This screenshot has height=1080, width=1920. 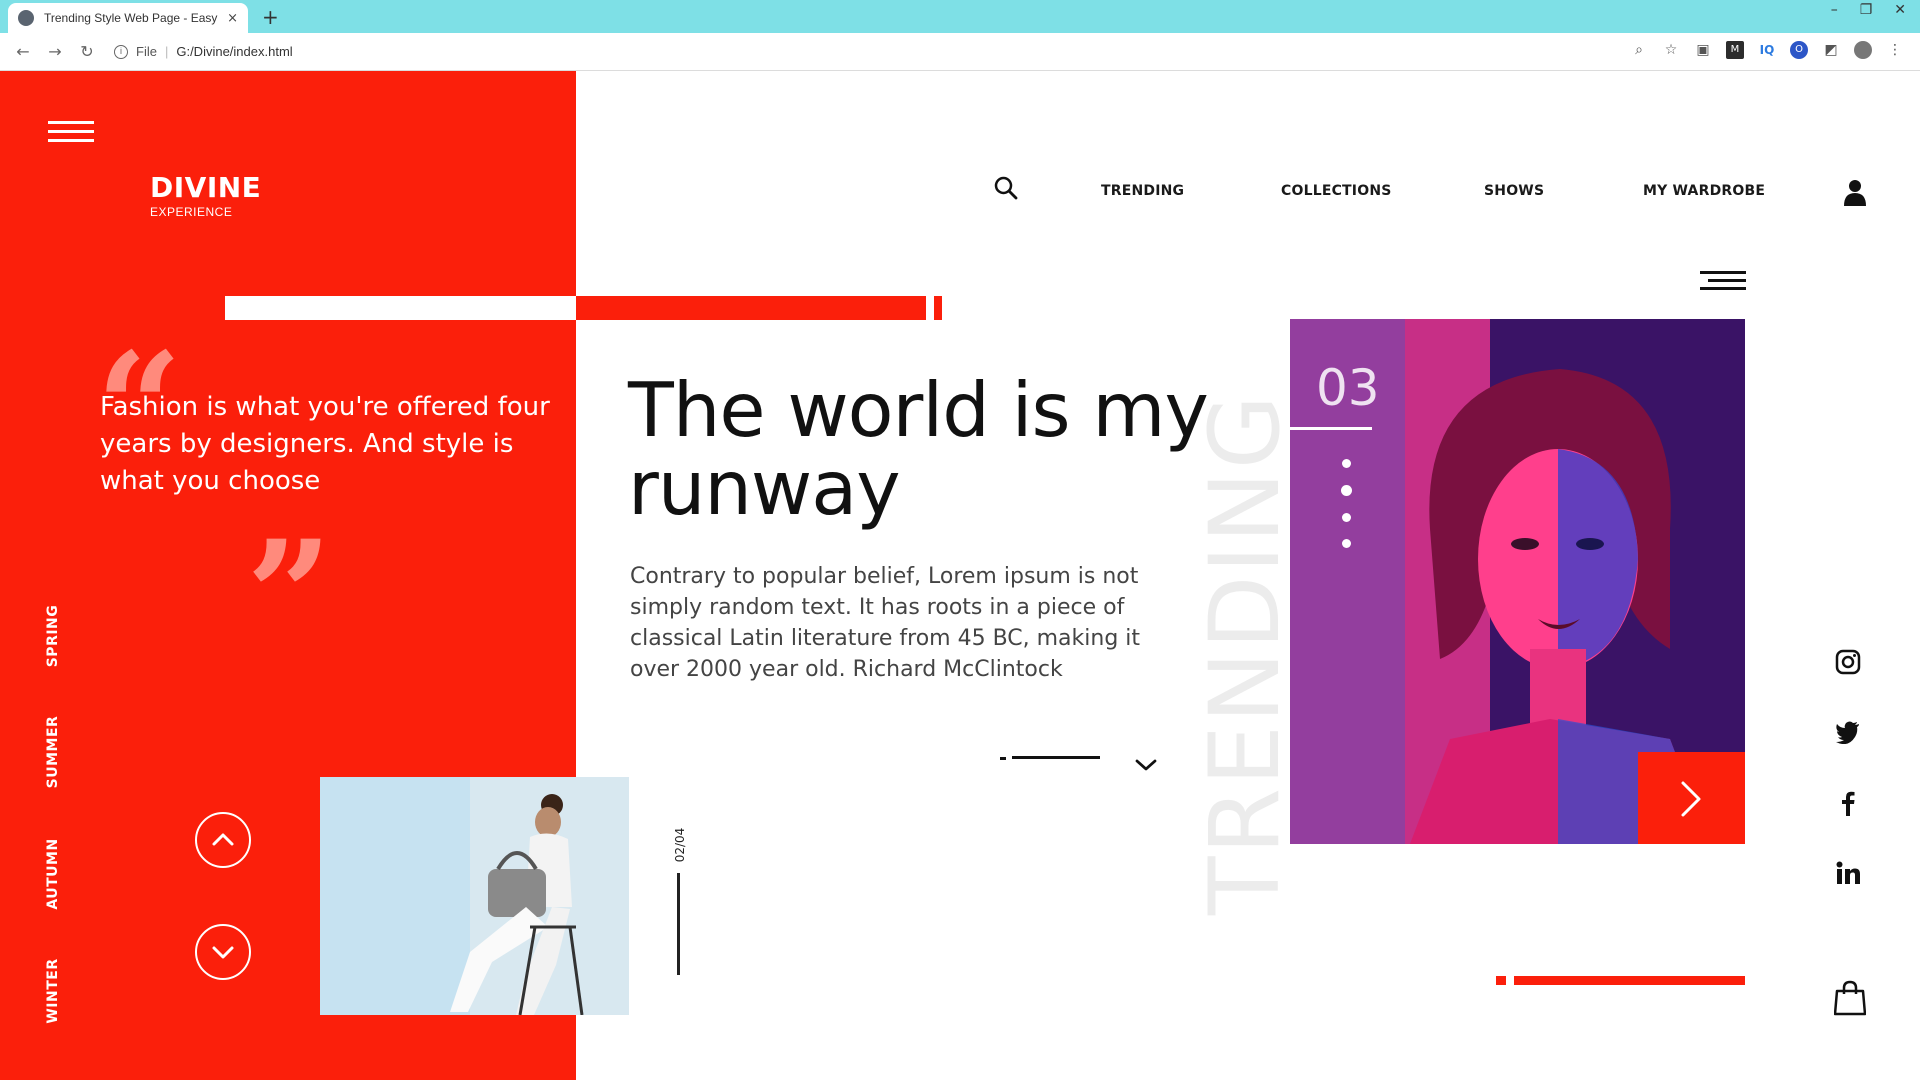 I want to click on tab-title: Trending Style Web Page - Easy, so click(x=131, y=18).